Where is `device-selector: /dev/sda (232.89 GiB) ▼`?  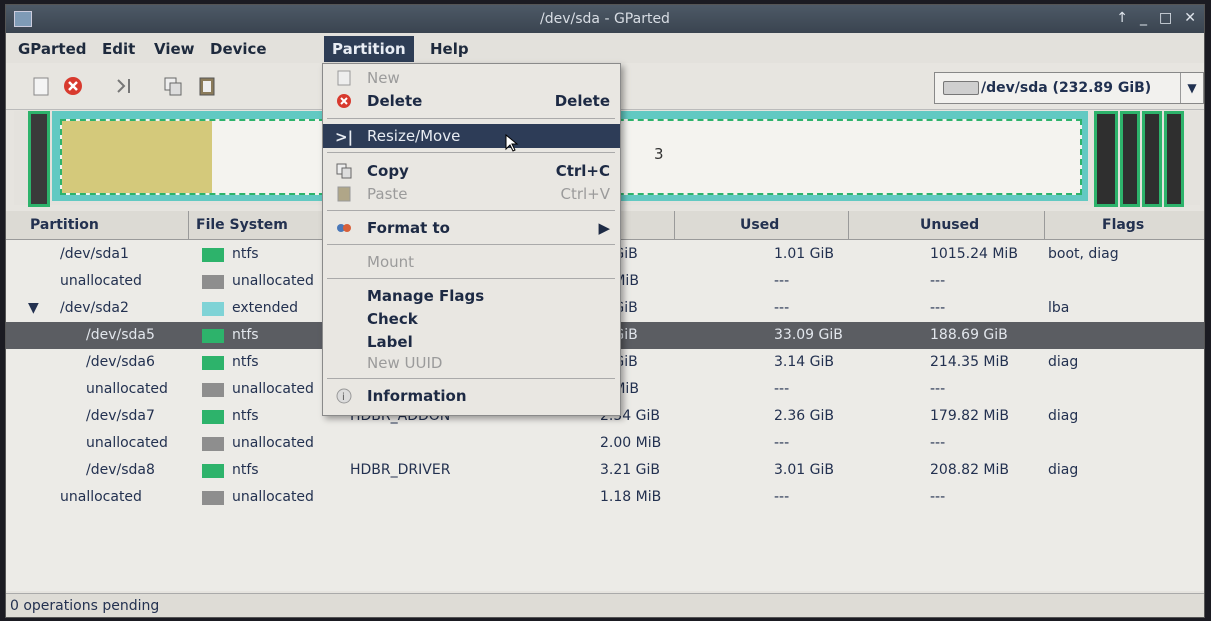 device-selector: /dev/sda (232.89 GiB) ▼ is located at coordinates (1069, 88).